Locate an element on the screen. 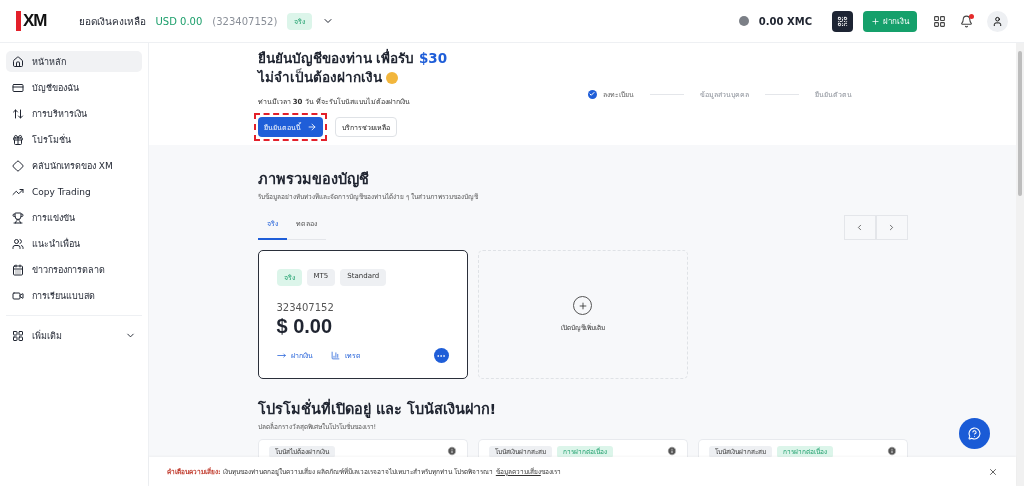 The image size is (1024, 486). coin-icon is located at coordinates (743, 21).